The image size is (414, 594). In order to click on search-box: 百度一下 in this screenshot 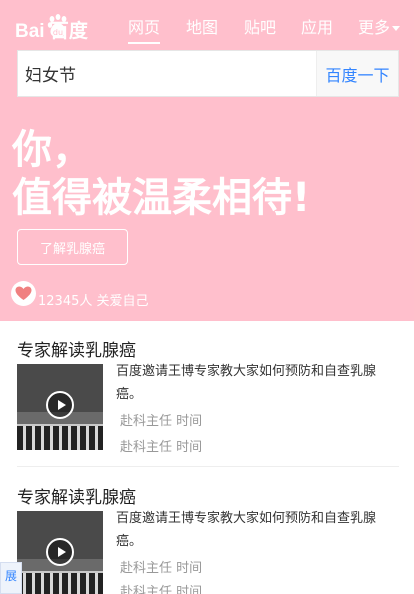, I will do `click(208, 73)`.